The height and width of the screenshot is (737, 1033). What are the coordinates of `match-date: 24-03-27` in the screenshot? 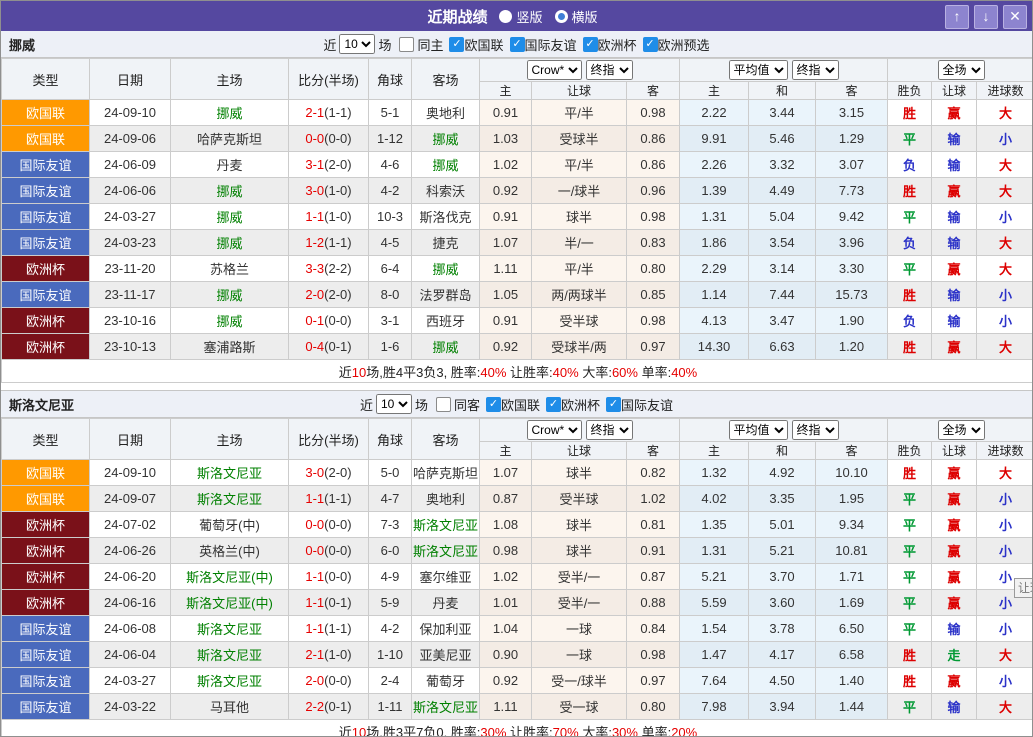 It's located at (130, 216).